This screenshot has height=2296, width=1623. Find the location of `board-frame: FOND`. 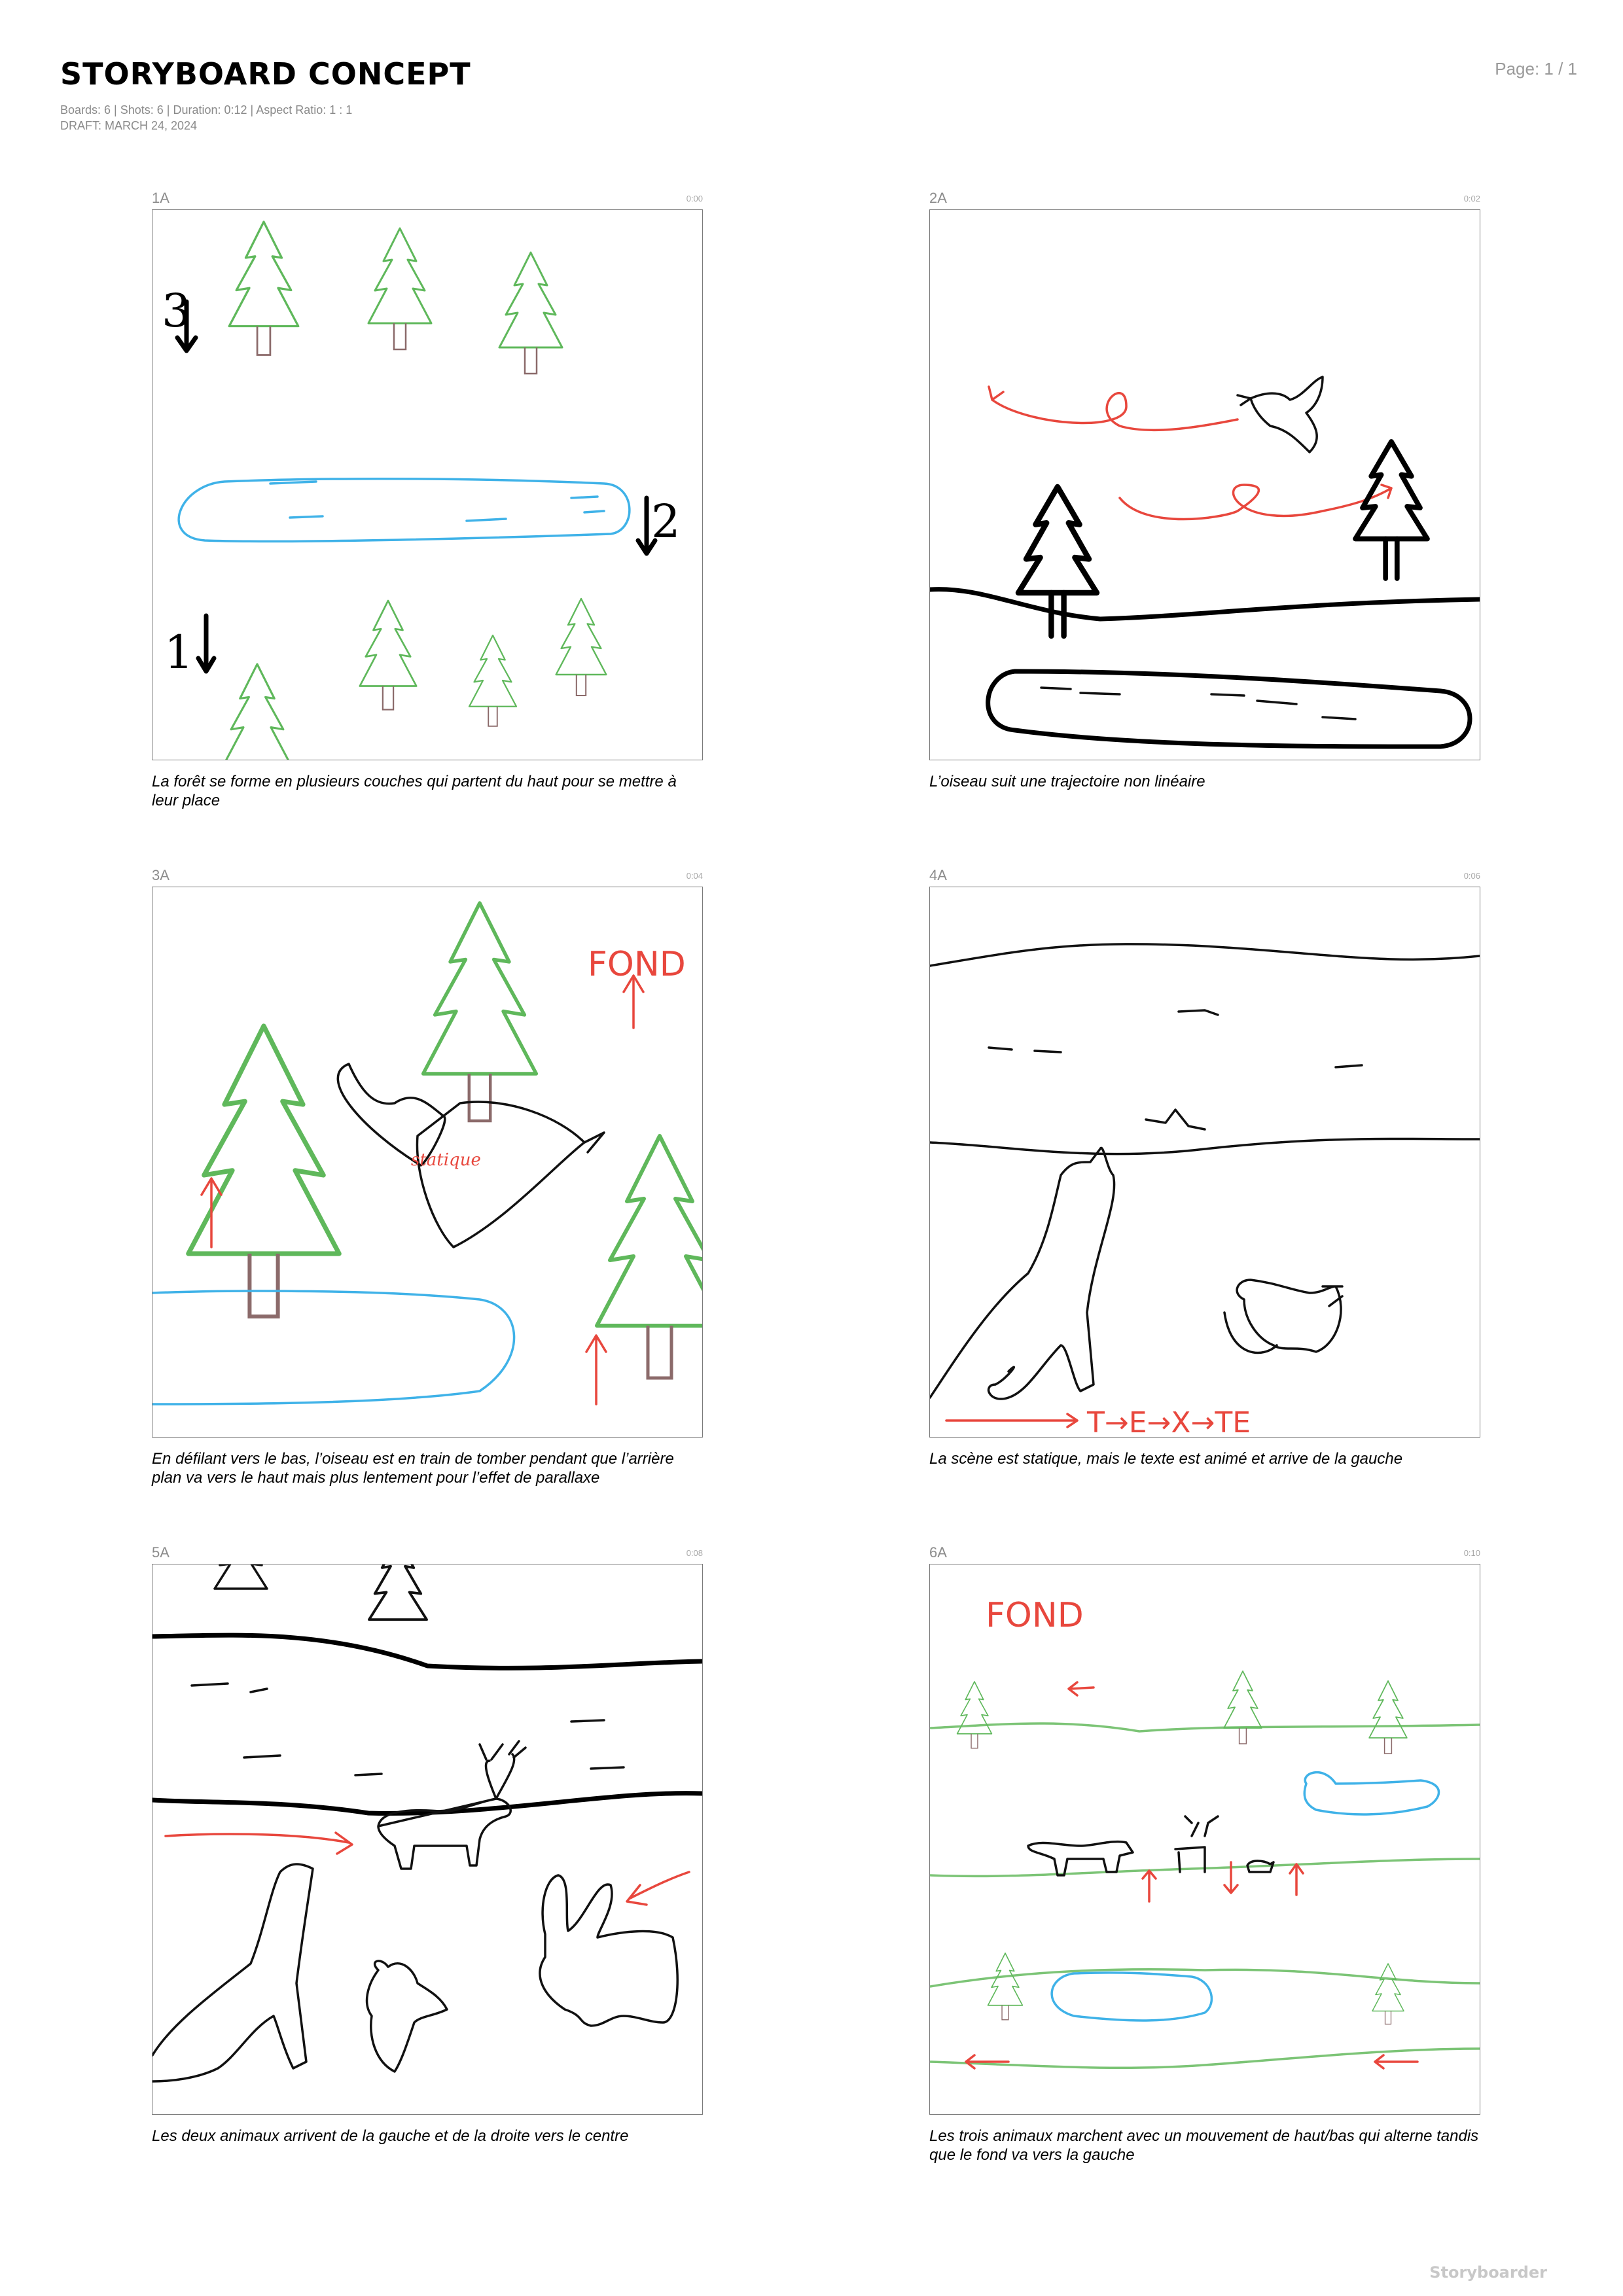

board-frame: FOND is located at coordinates (1205, 1839).